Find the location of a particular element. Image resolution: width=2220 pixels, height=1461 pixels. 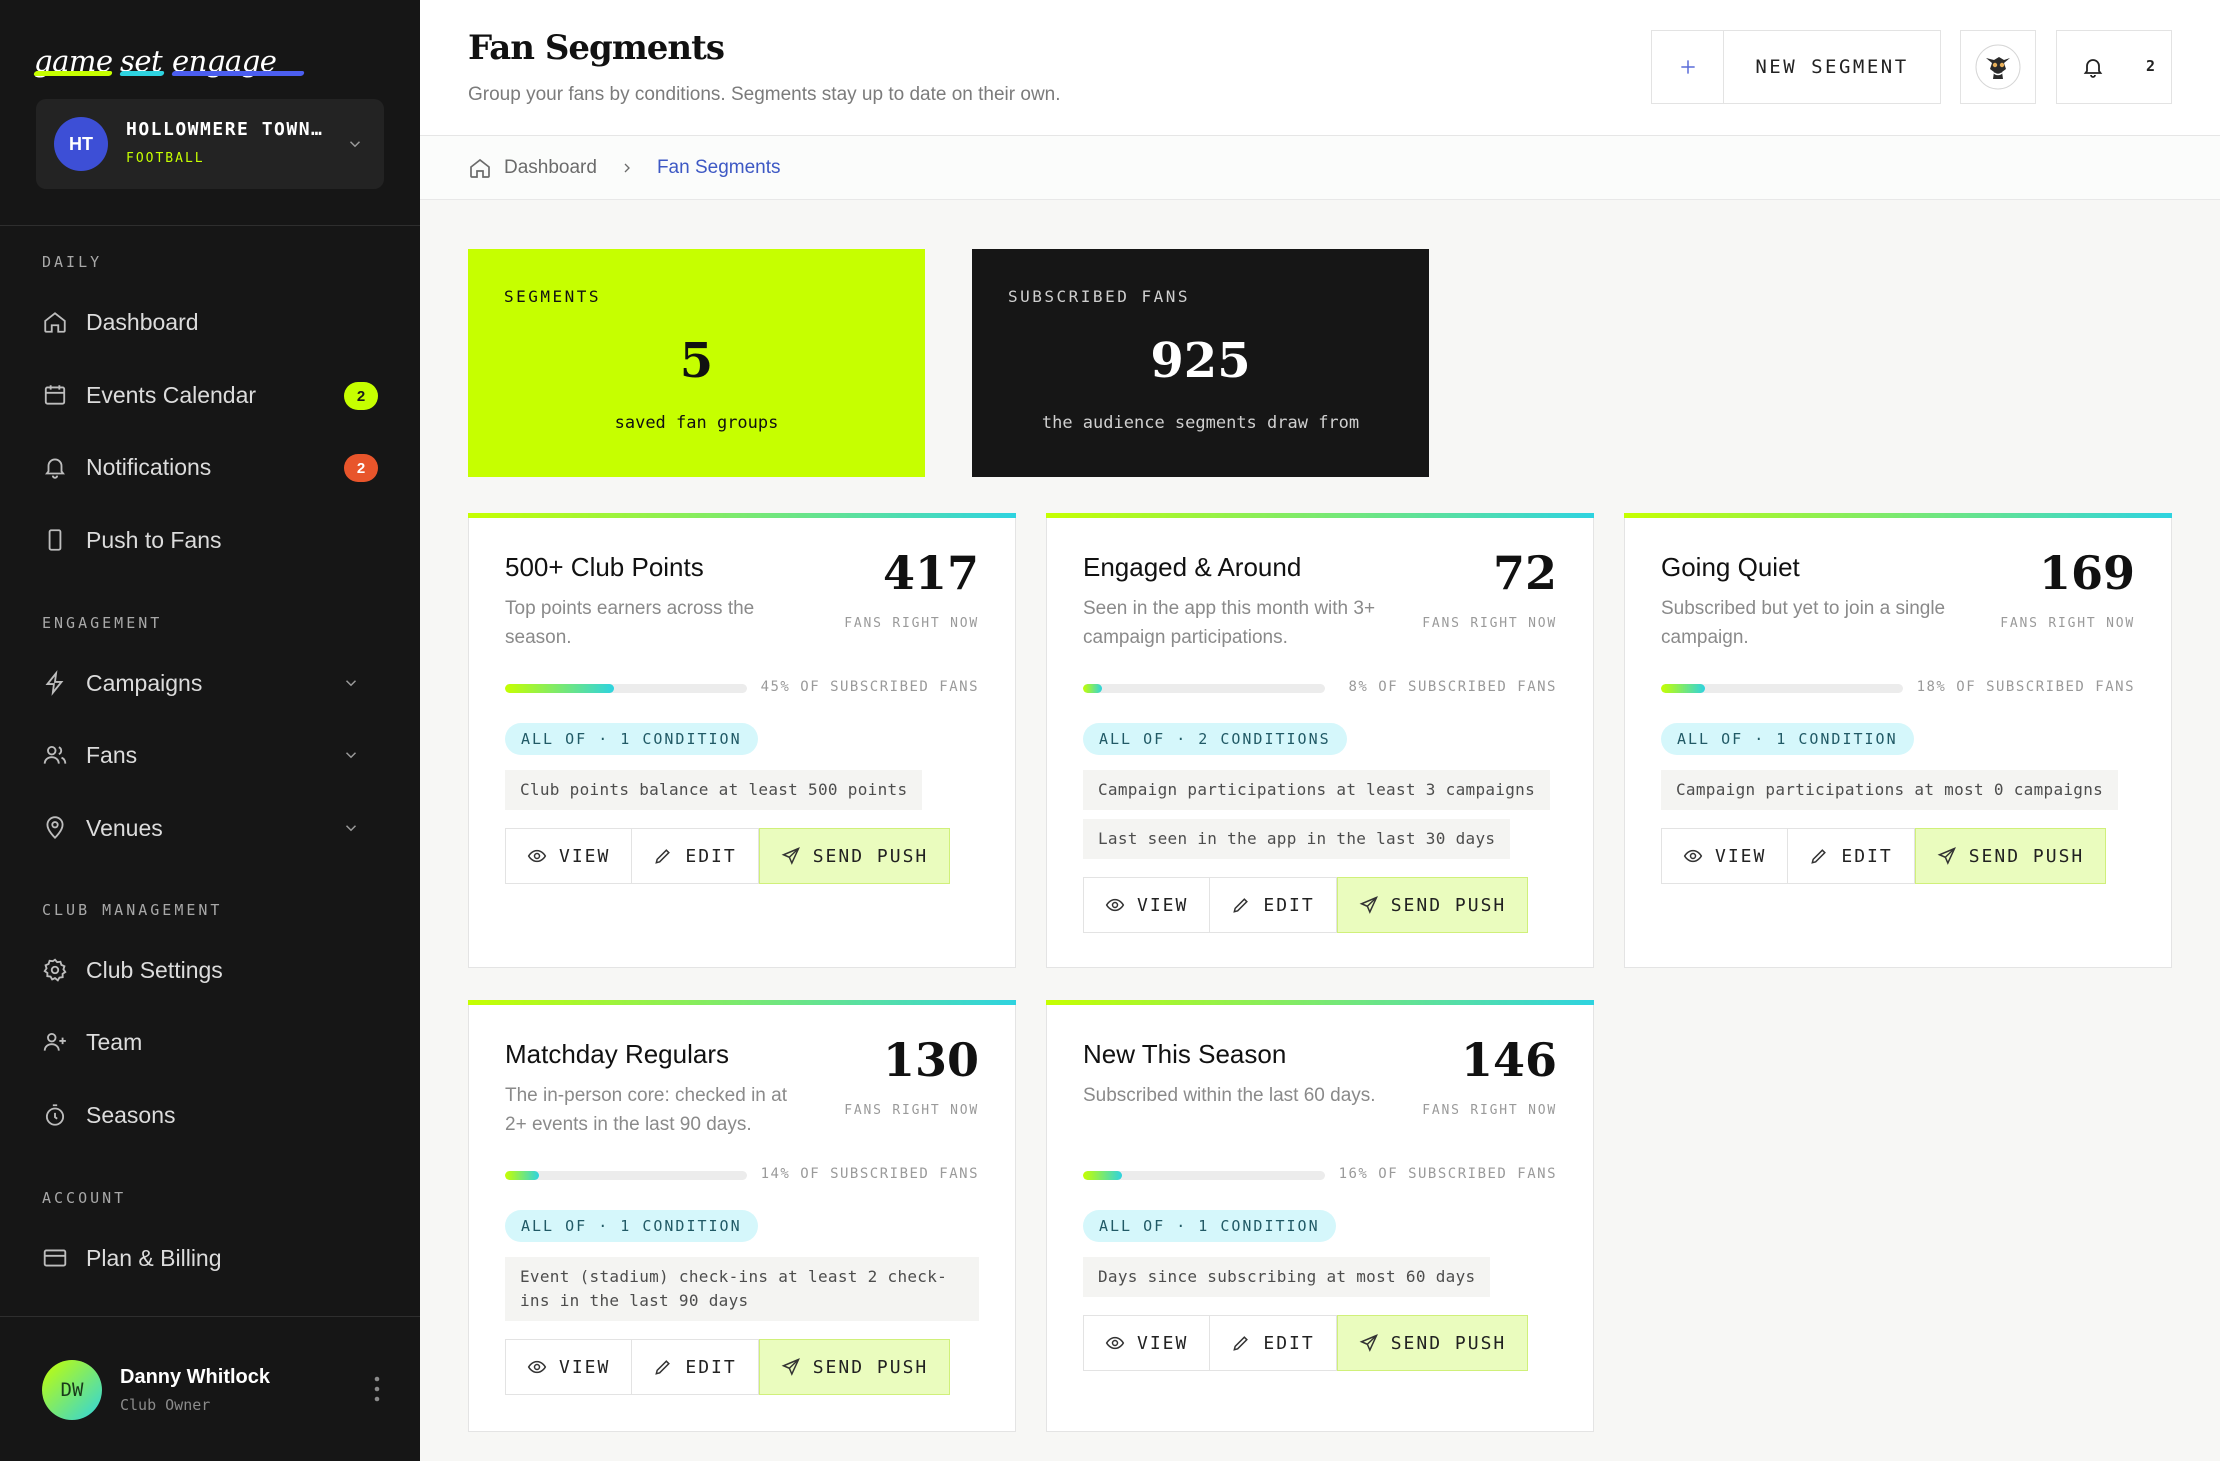

club-switcher: HT HOLLOWMERE TOWN… FOOTBALL is located at coordinates (210, 144).